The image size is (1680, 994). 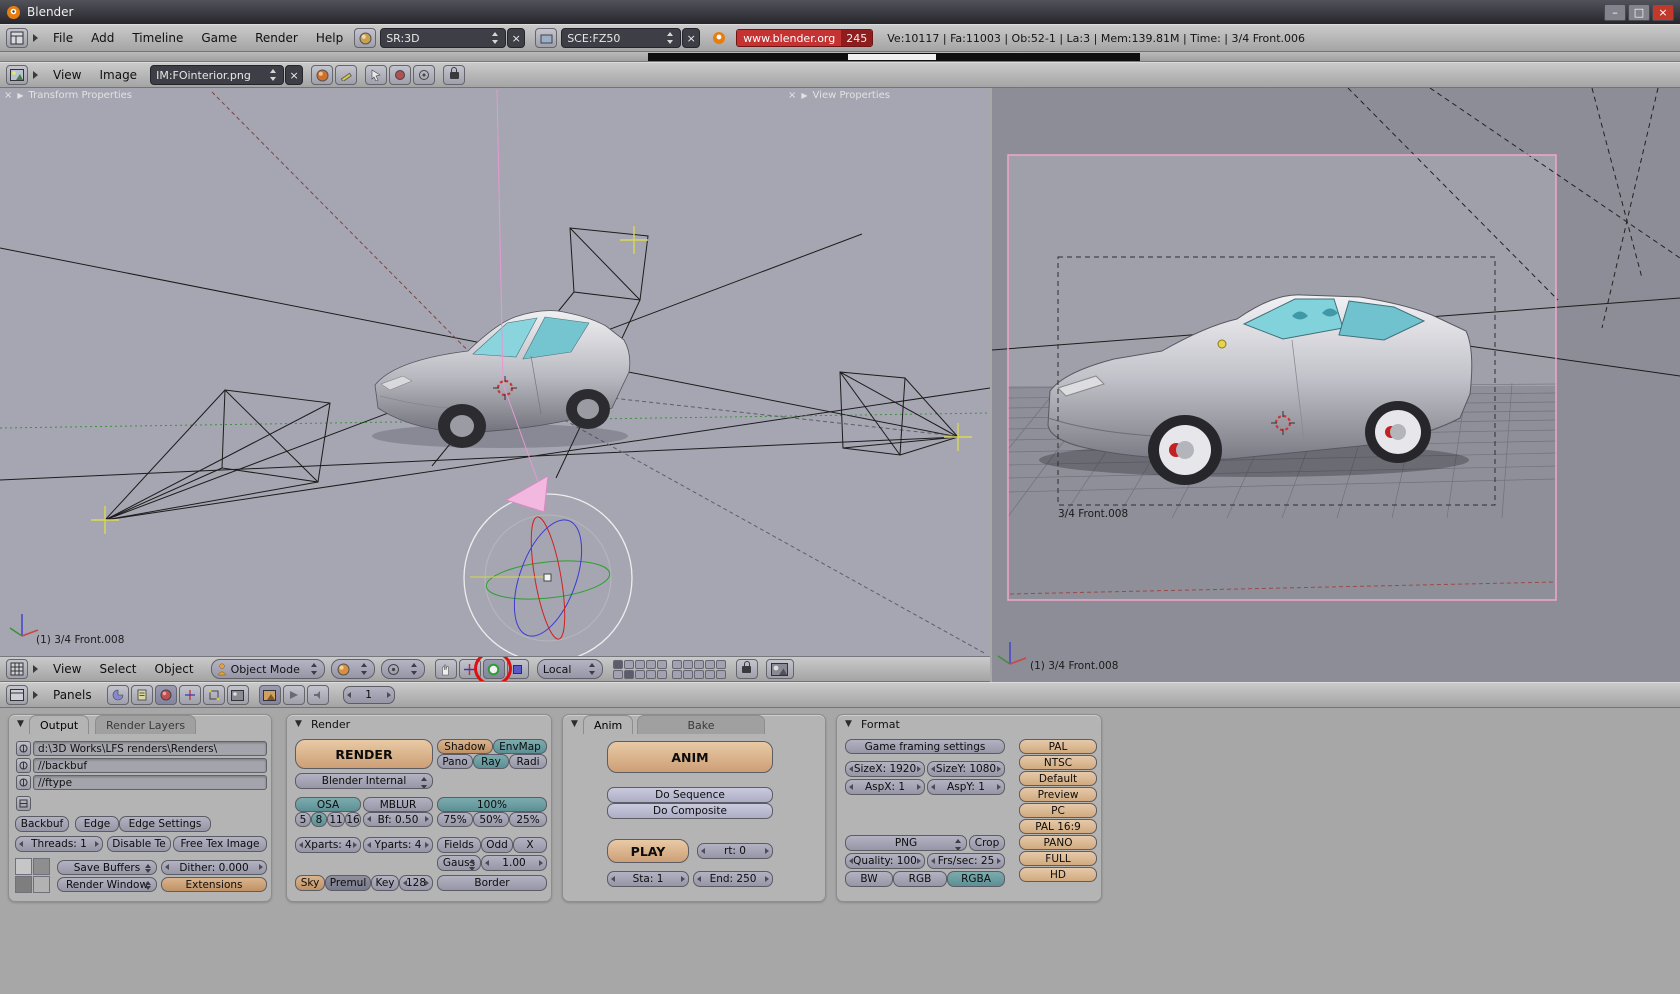 I want to click on render-button: RENDER, so click(x=364, y=754).